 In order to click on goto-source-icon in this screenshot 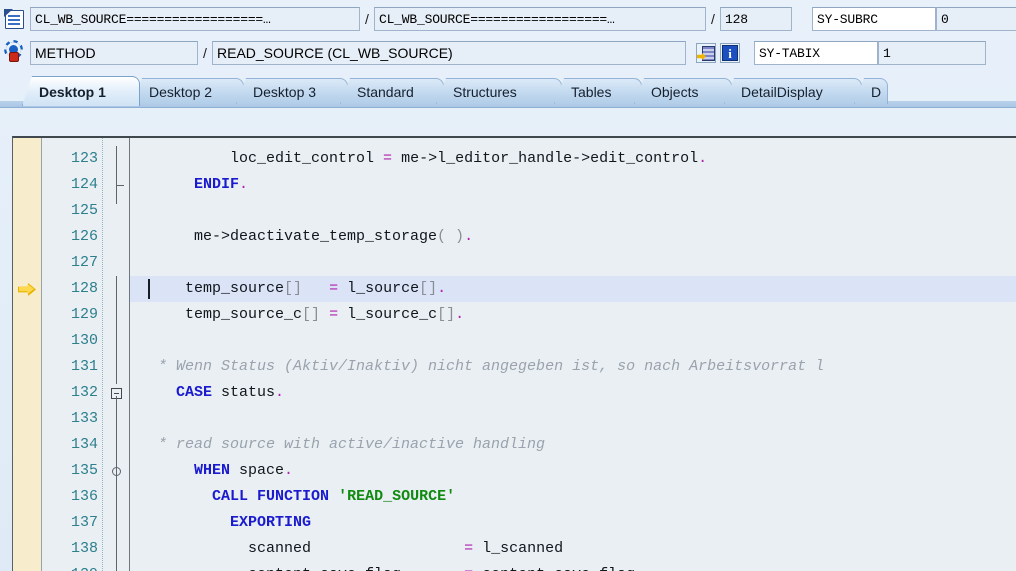, I will do `click(706, 53)`.